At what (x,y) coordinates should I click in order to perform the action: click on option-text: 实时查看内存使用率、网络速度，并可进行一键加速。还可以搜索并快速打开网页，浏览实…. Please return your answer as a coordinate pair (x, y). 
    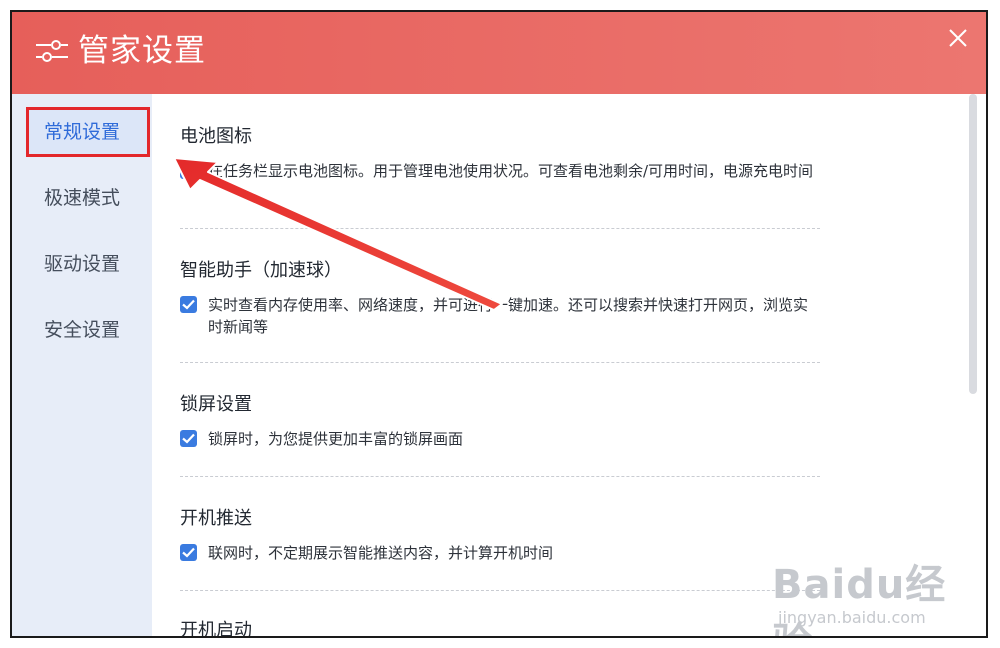
    Looking at the image, I should click on (508, 316).